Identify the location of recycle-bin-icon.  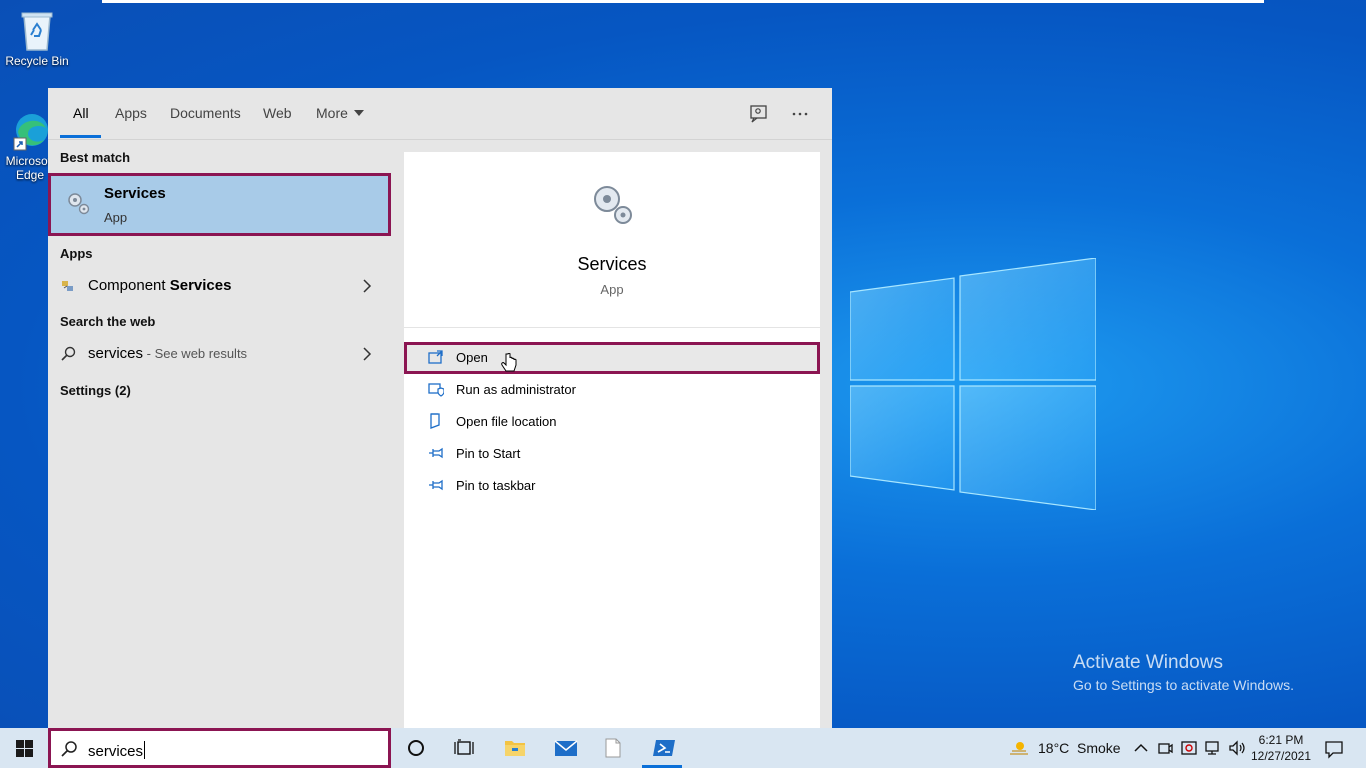
(37, 30).